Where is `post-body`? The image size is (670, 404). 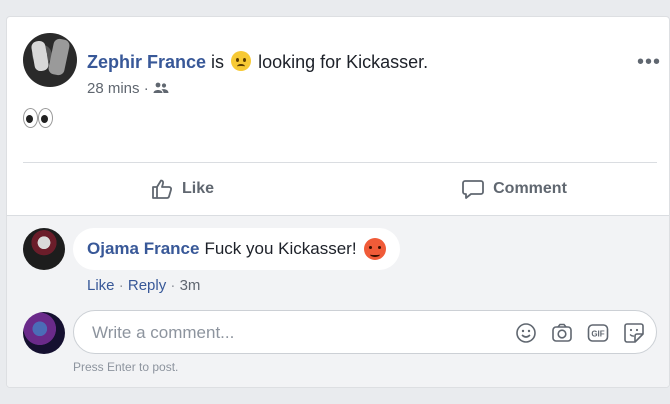
post-body is located at coordinates (38, 120).